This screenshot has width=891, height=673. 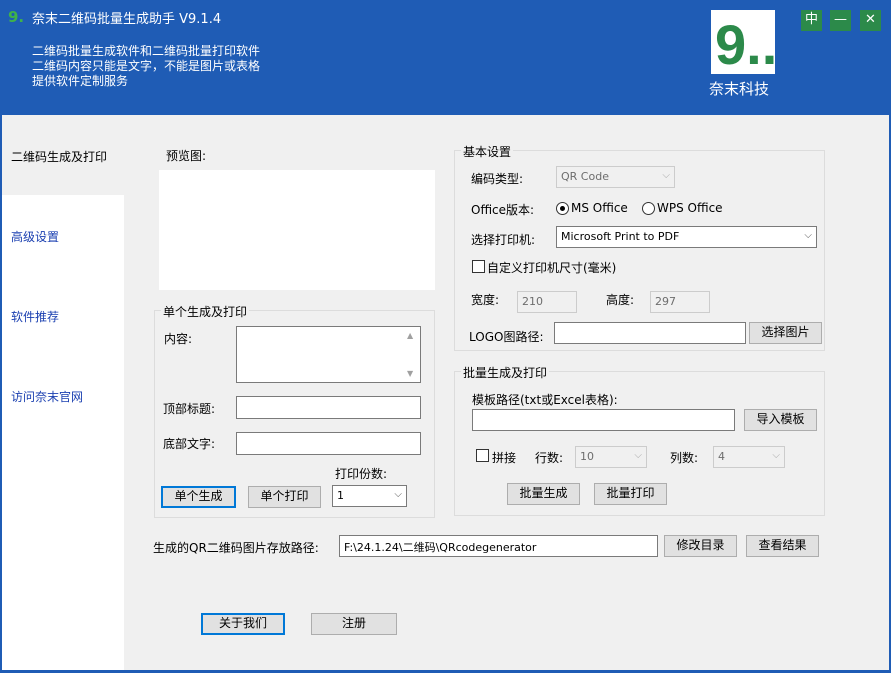 What do you see at coordinates (369, 496) in the screenshot?
I see `copies-select: 1 ⌵` at bounding box center [369, 496].